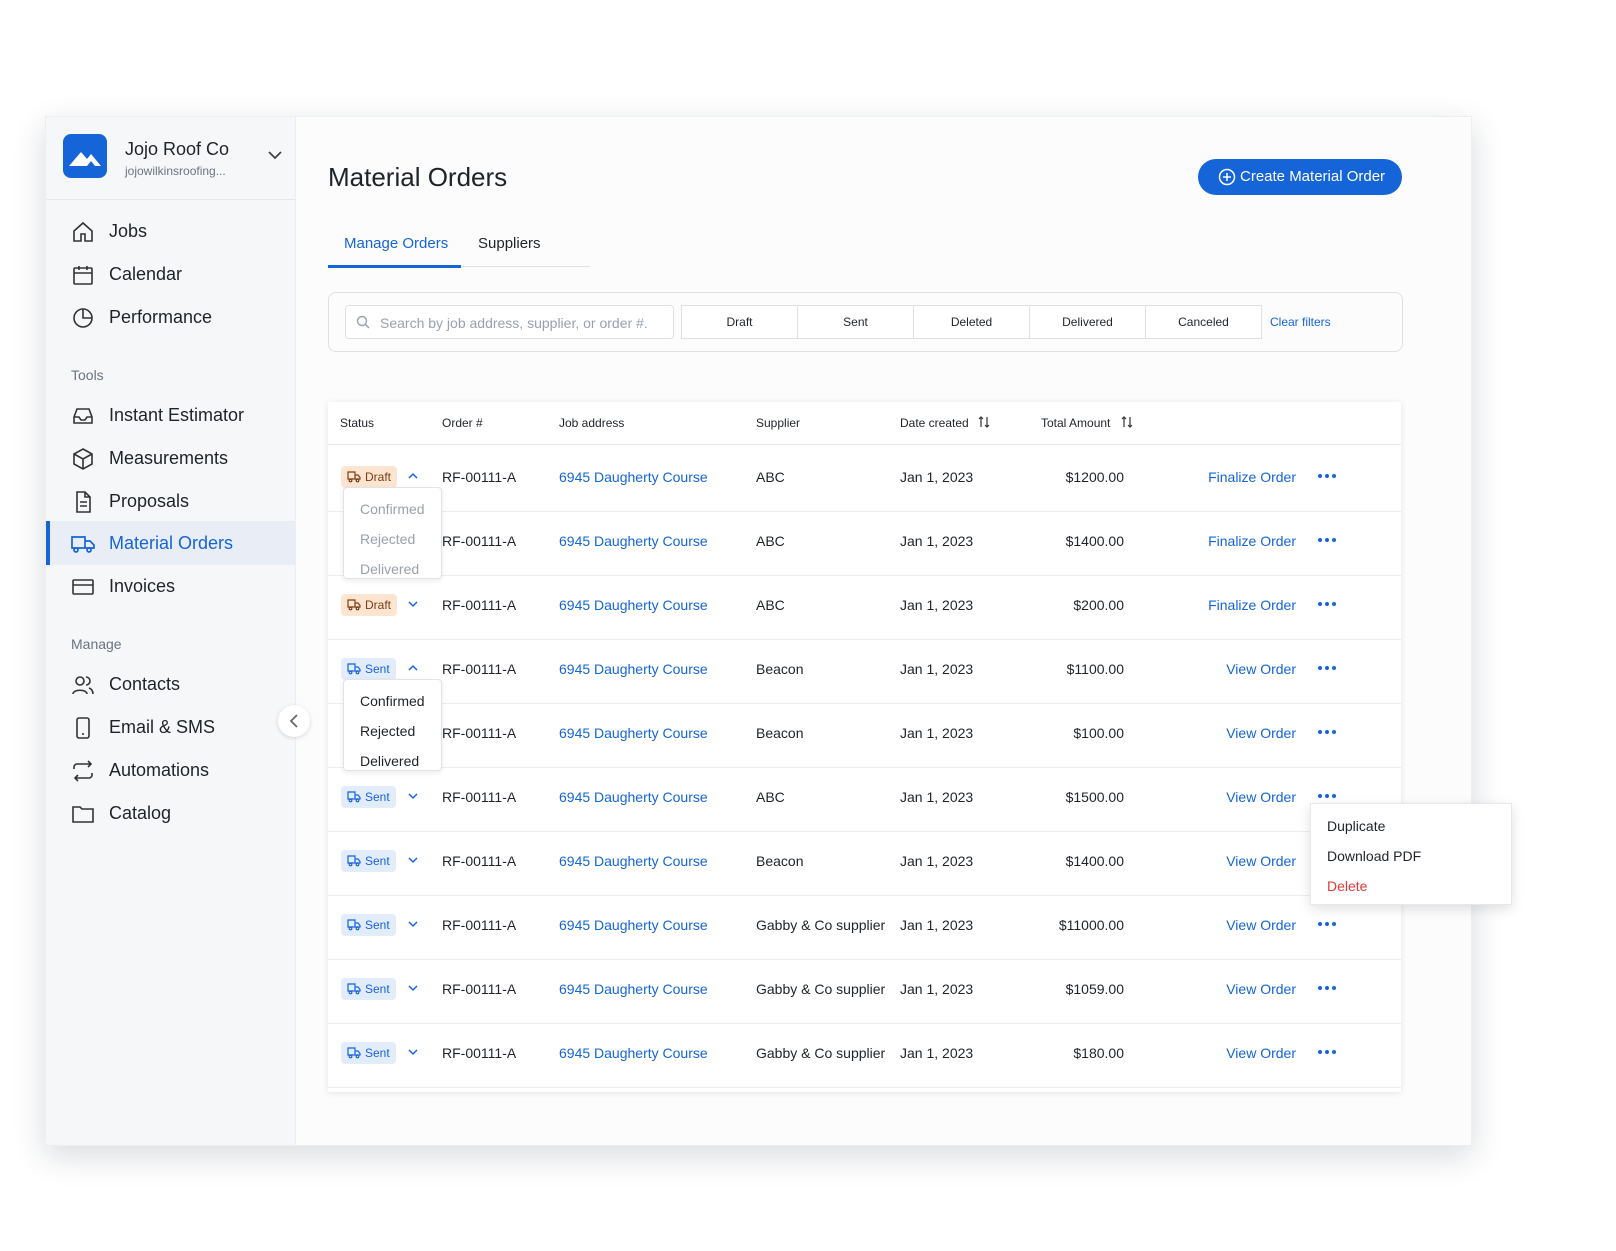 The width and height of the screenshot is (1616, 1251). Describe the element at coordinates (170, 317) in the screenshot. I see `sidebar-item-performance: Performance` at that location.